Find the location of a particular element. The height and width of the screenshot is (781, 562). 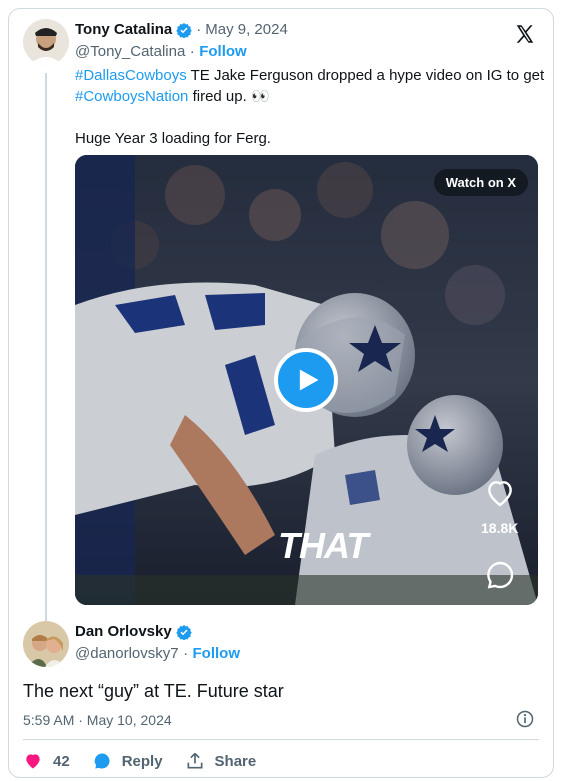

author-handle: @danorlovsky7 is located at coordinates (127, 653).